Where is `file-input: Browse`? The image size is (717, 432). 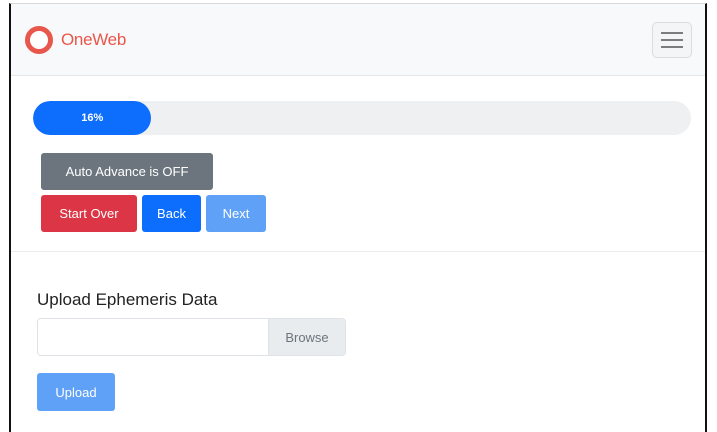 file-input: Browse is located at coordinates (191, 337).